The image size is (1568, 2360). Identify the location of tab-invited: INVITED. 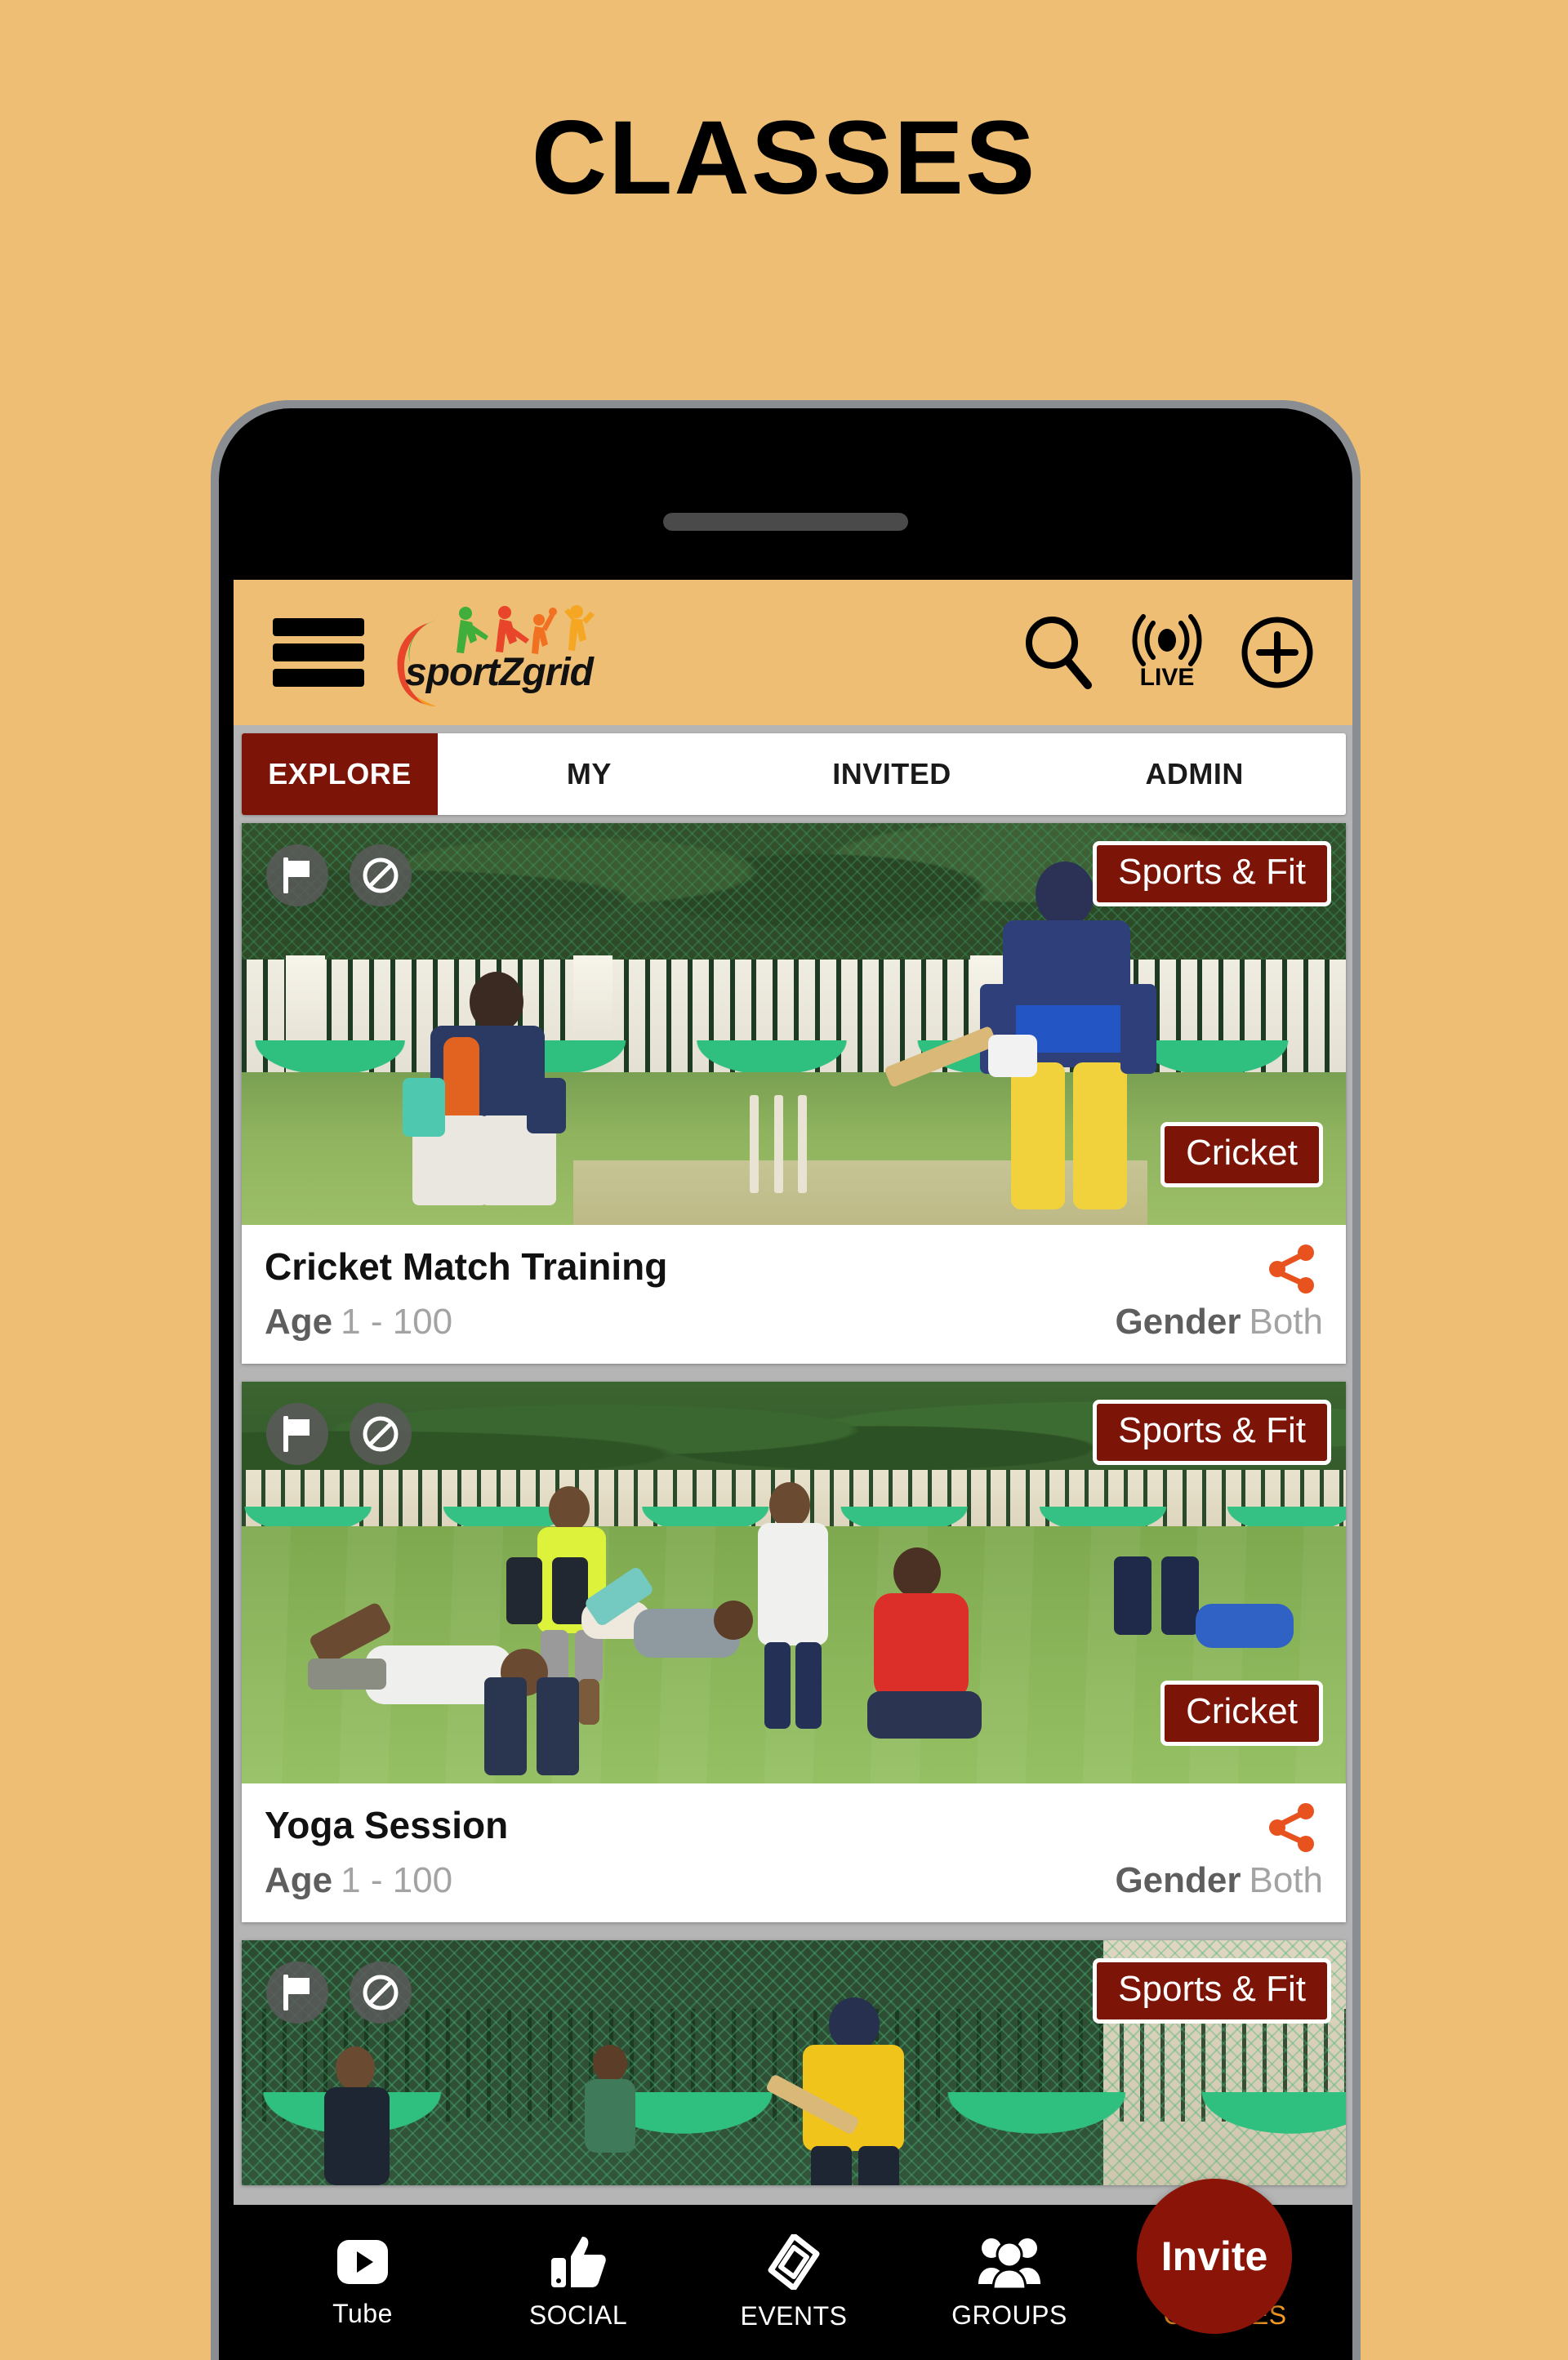
(892, 774).